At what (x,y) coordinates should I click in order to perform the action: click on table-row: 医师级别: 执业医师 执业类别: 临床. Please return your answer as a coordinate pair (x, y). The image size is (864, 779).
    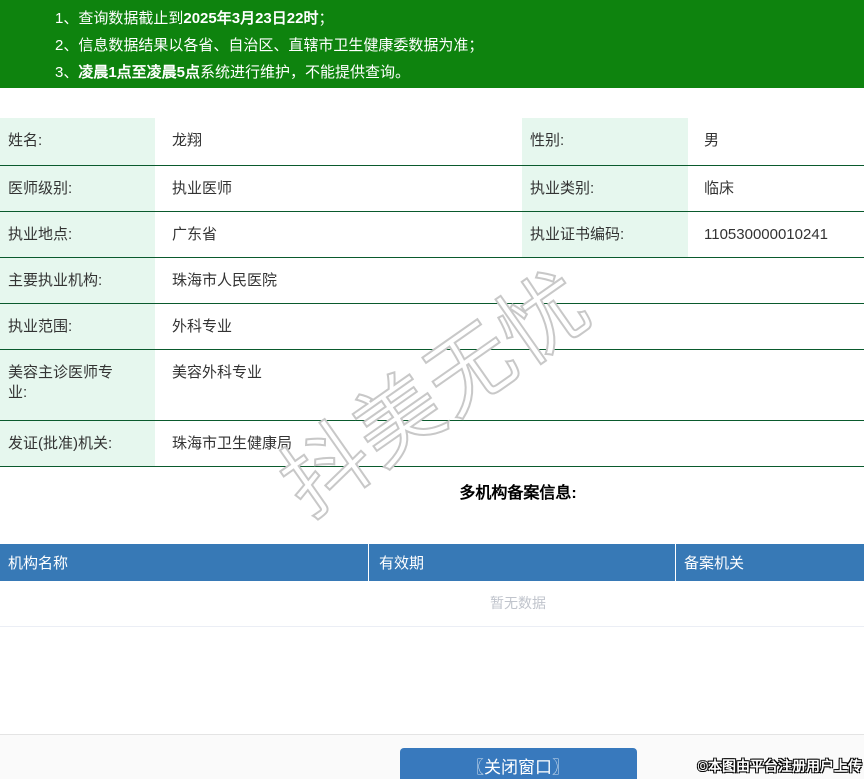
    Looking at the image, I should click on (432, 189).